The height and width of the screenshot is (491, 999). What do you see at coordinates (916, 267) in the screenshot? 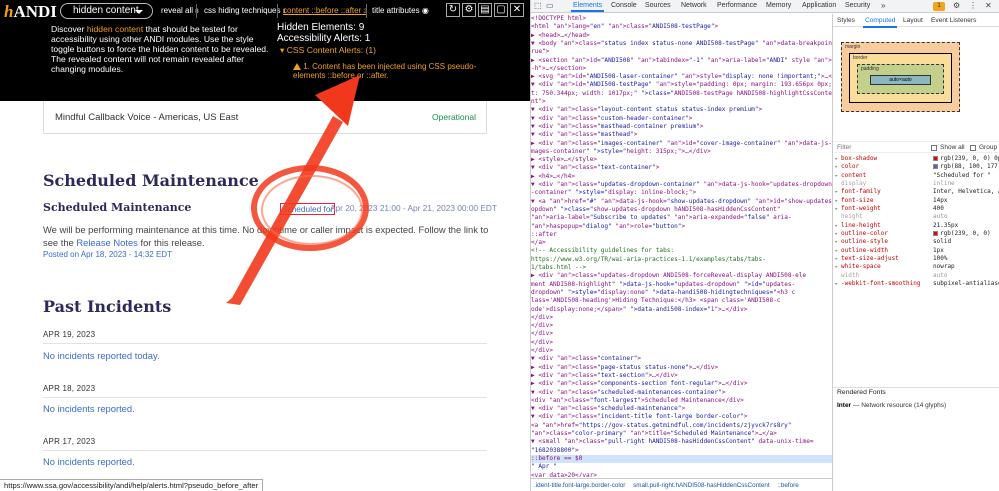
I see `computed-property-row: ▸ white-space nowrap` at bounding box center [916, 267].